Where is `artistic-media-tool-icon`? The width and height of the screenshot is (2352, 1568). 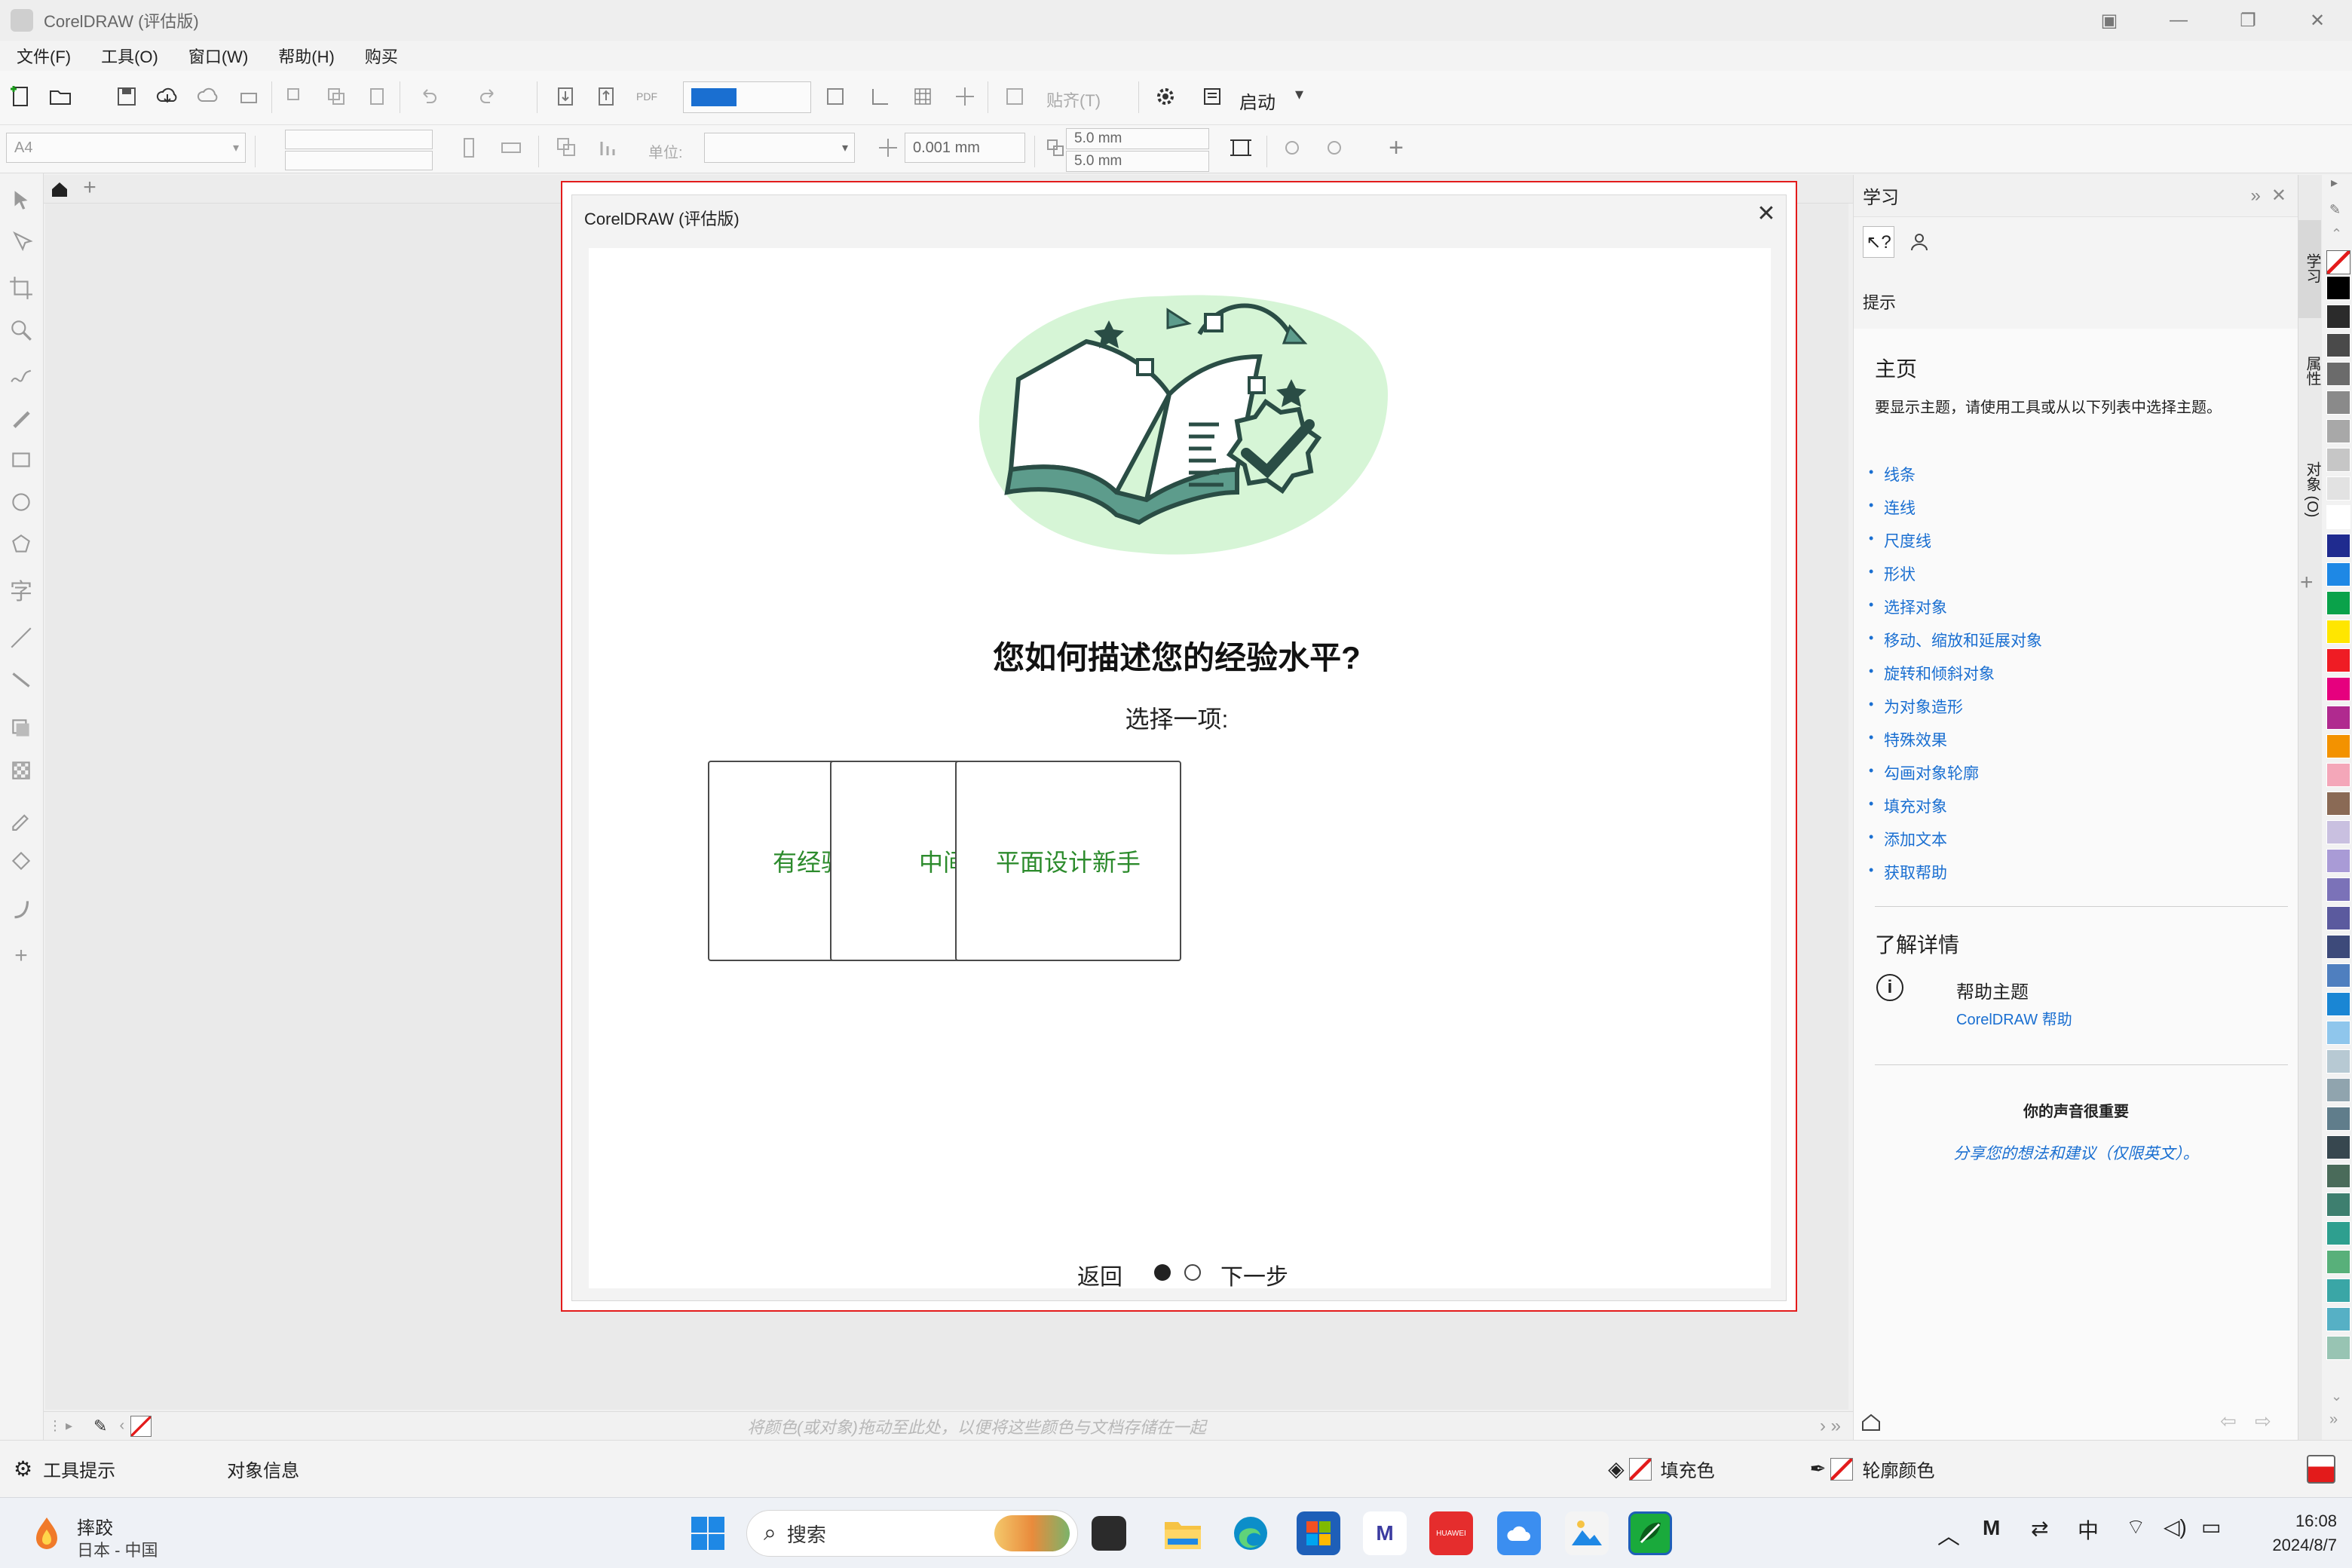
artistic-media-tool-icon is located at coordinates (21, 417).